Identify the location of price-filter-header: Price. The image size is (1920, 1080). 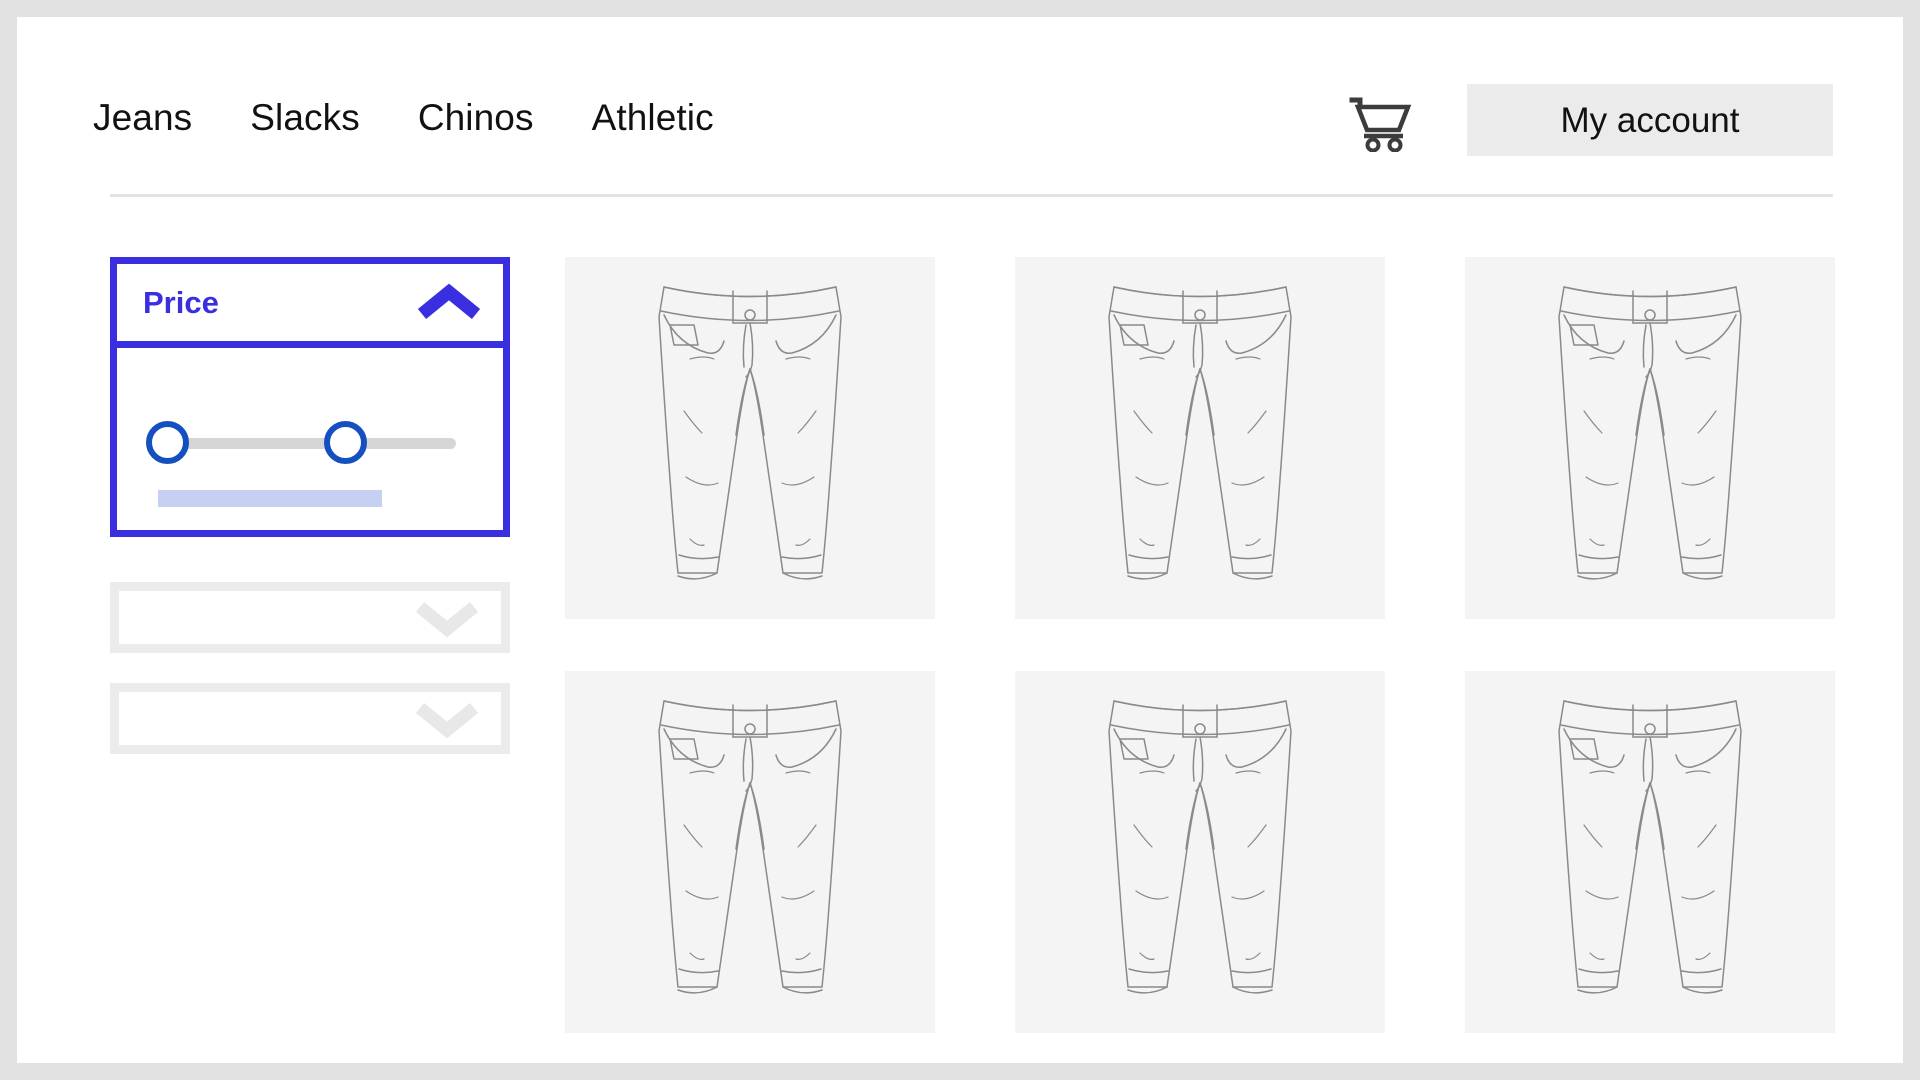
(310, 306).